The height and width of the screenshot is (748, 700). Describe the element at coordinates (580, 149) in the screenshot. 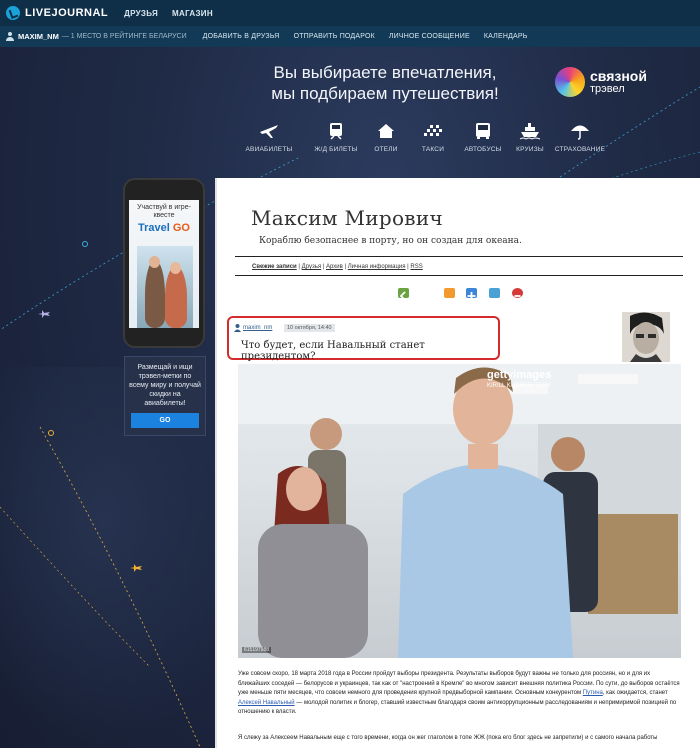

I see `category-label: СТРАХОВАНИЕ` at that location.